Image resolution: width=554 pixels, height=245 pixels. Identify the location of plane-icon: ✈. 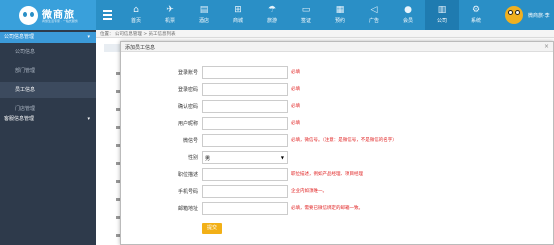
(170, 10).